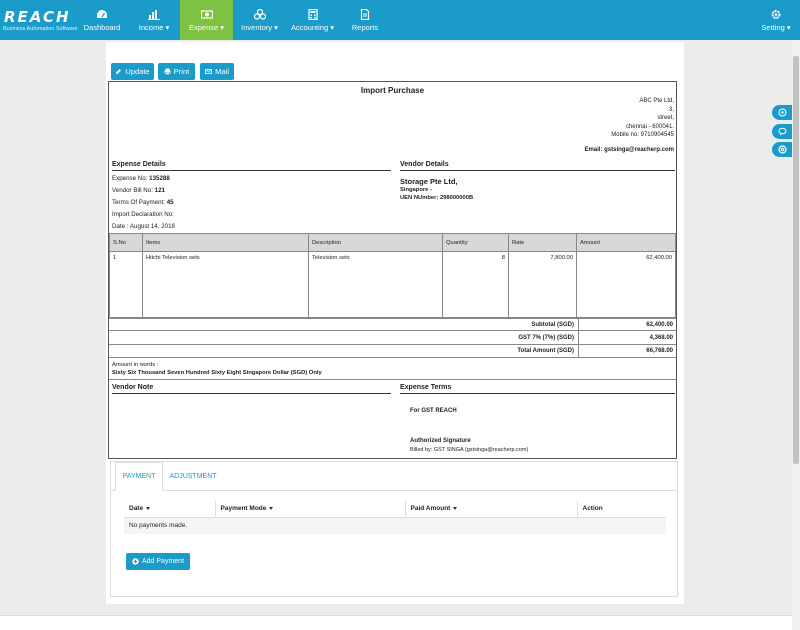  I want to click on col-description: Description, so click(375, 242).